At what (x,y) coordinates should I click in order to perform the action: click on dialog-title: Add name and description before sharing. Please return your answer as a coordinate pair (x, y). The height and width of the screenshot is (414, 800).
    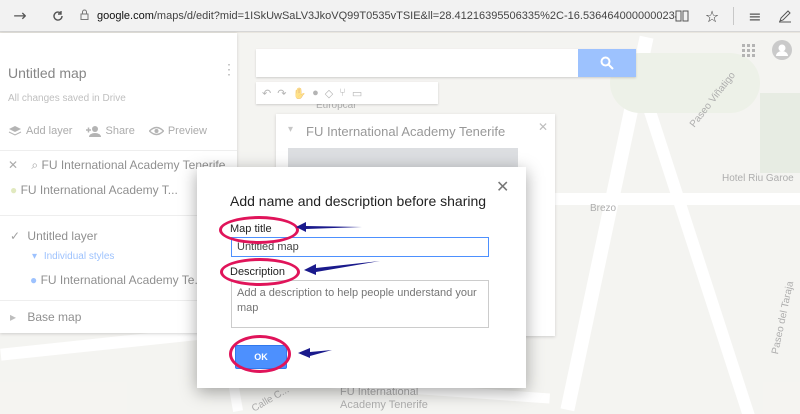
    Looking at the image, I should click on (358, 201).